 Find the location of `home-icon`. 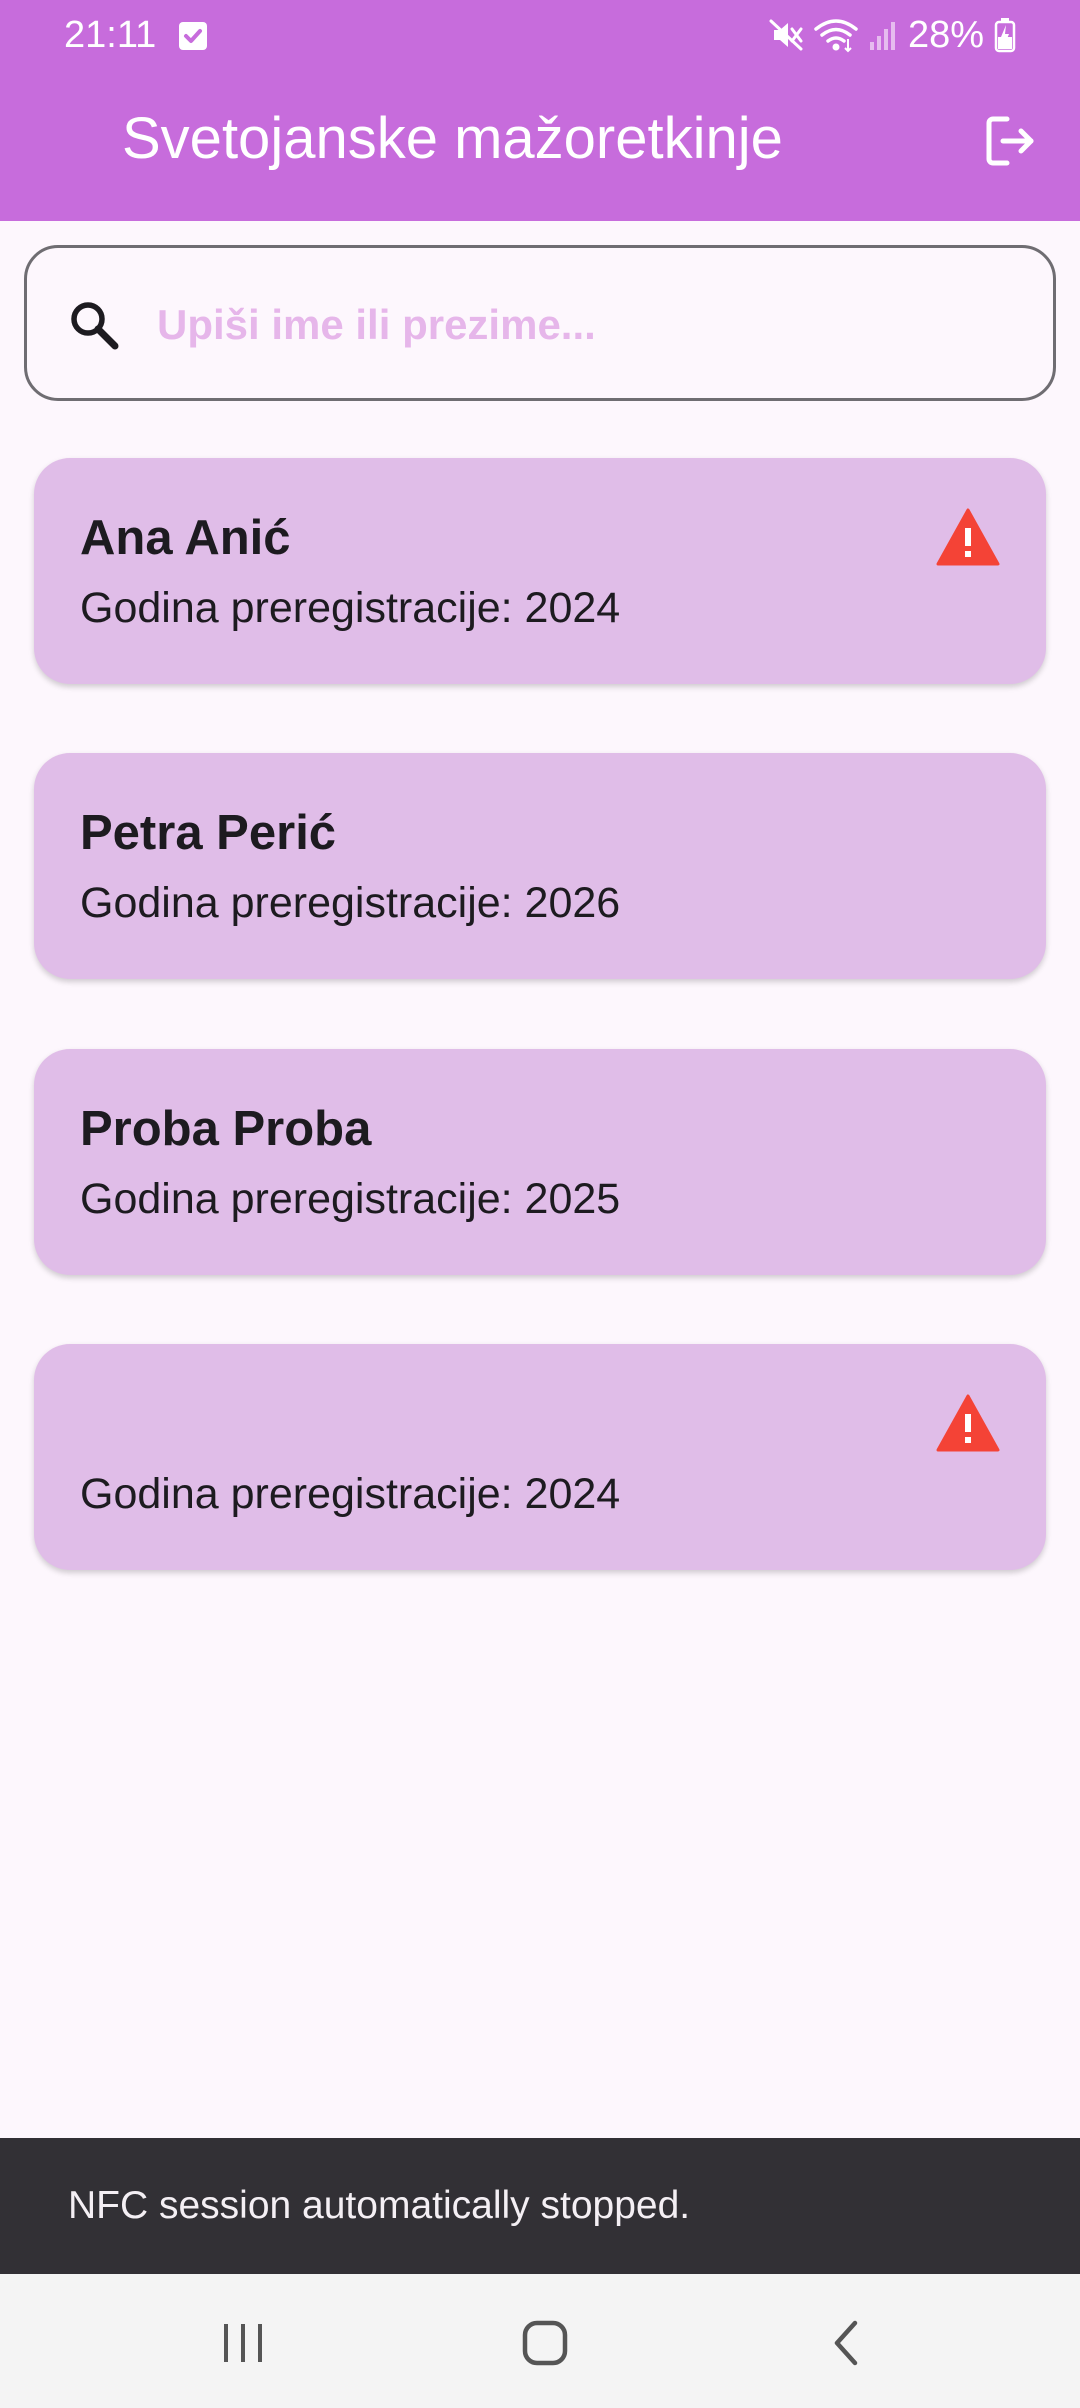

home-icon is located at coordinates (545, 2343).